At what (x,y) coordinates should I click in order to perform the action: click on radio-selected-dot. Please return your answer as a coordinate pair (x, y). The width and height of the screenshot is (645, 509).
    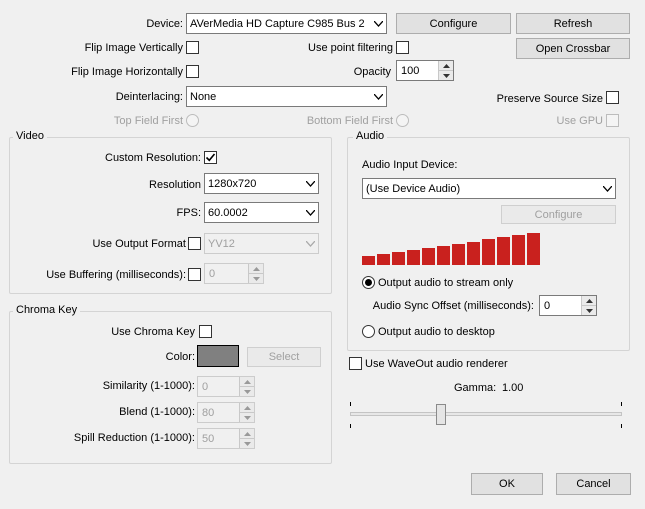
    Looking at the image, I should click on (368, 282).